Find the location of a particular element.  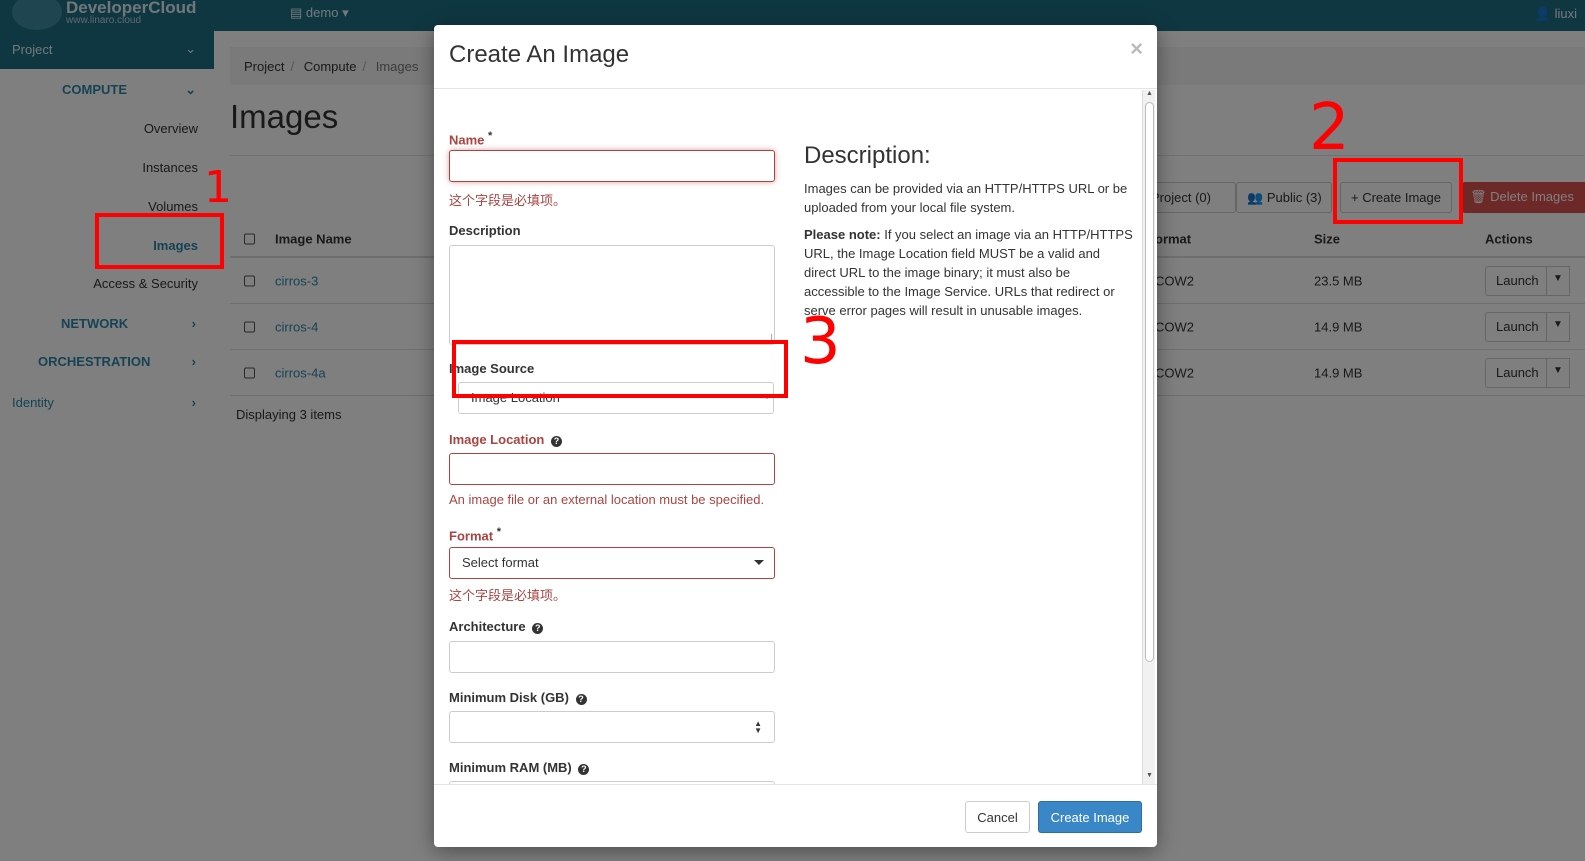

min-disk-input: ▲ ▼ is located at coordinates (612, 727).